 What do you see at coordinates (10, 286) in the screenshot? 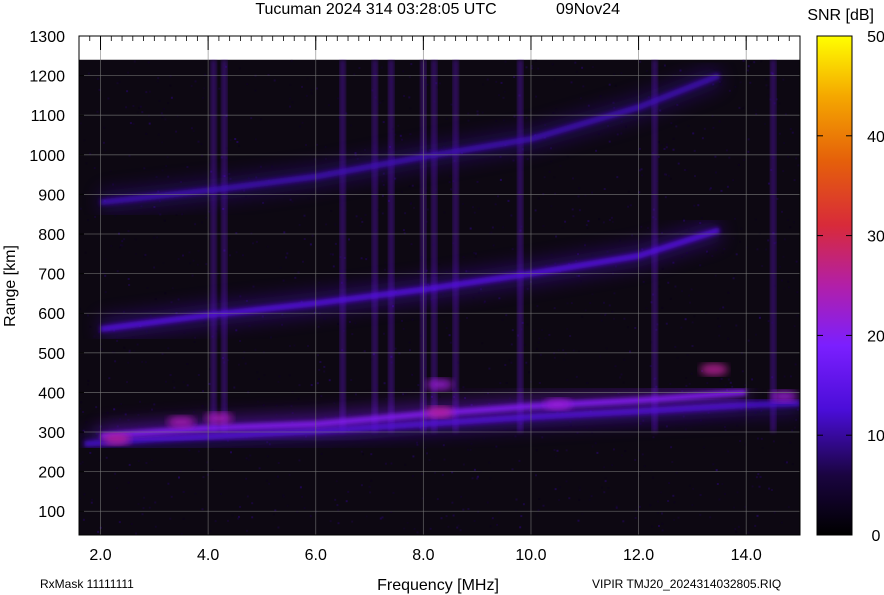
I see `y-axis-label: Range [km]` at bounding box center [10, 286].